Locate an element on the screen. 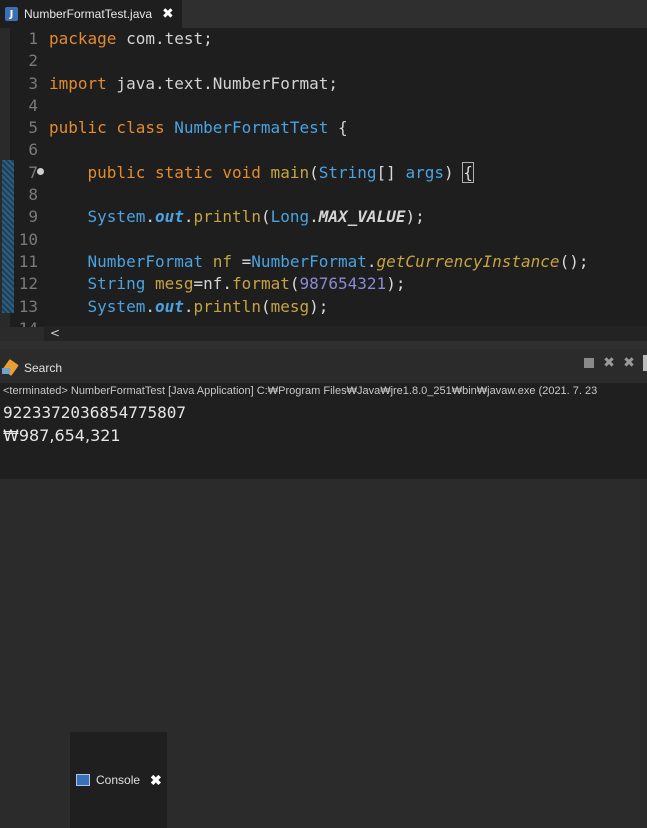 This screenshot has height=828, width=647. line-number: 14 is located at coordinates (24, 322).